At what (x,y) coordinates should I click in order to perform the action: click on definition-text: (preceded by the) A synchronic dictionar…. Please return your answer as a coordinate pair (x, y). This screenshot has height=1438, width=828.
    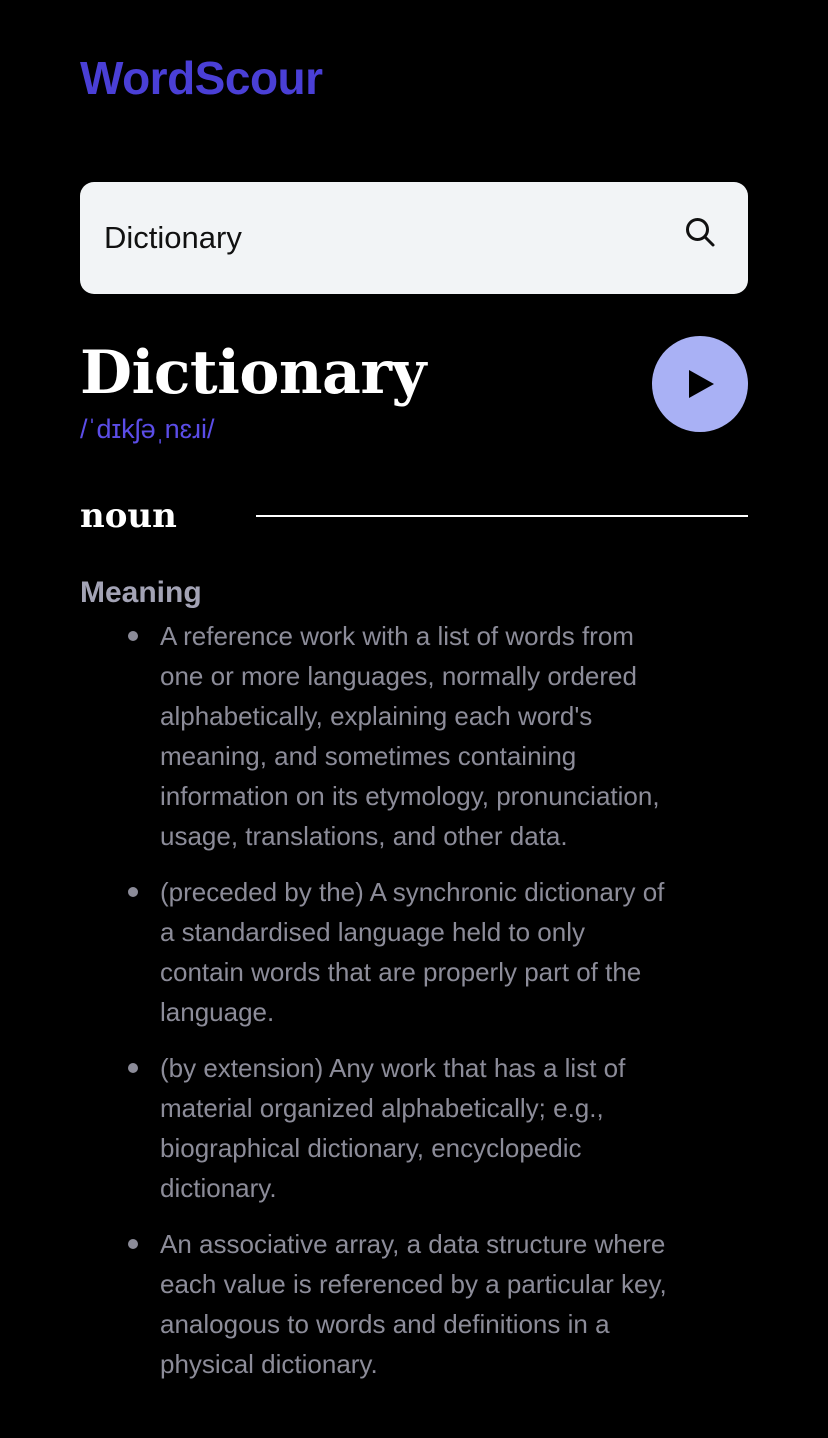
    Looking at the image, I should click on (412, 952).